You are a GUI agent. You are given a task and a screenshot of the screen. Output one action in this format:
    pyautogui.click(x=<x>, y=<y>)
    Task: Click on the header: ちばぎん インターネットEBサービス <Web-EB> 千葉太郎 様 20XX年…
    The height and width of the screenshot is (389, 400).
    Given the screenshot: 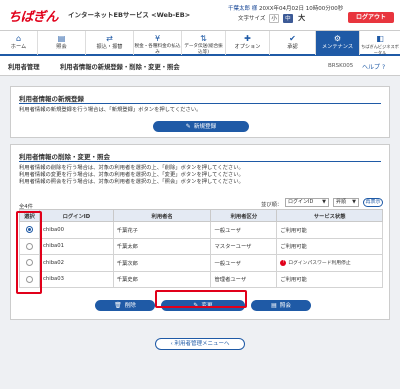 What is the action you would take?
    pyautogui.click(x=200, y=15)
    